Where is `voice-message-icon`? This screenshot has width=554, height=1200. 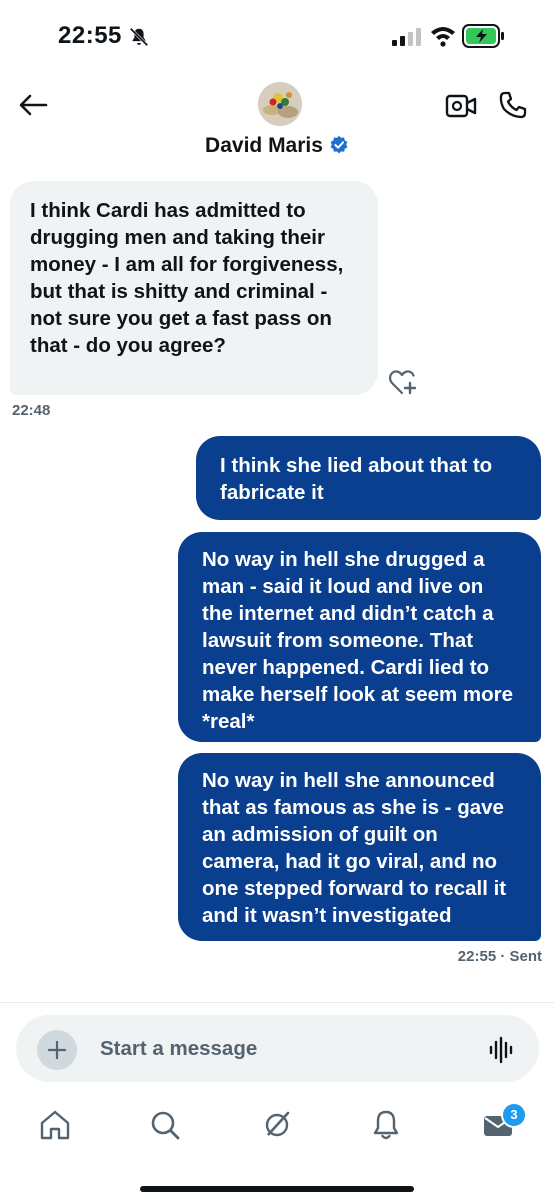 voice-message-icon is located at coordinates (502, 1050).